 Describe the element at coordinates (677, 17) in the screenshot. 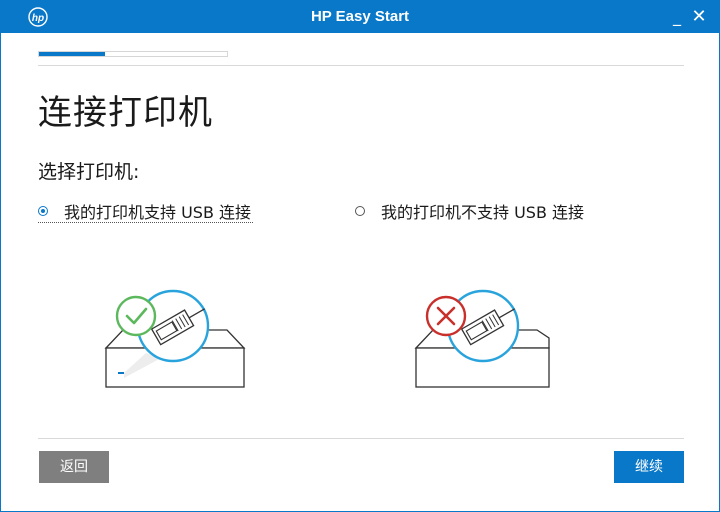

I see `minimize-button: _` at that location.